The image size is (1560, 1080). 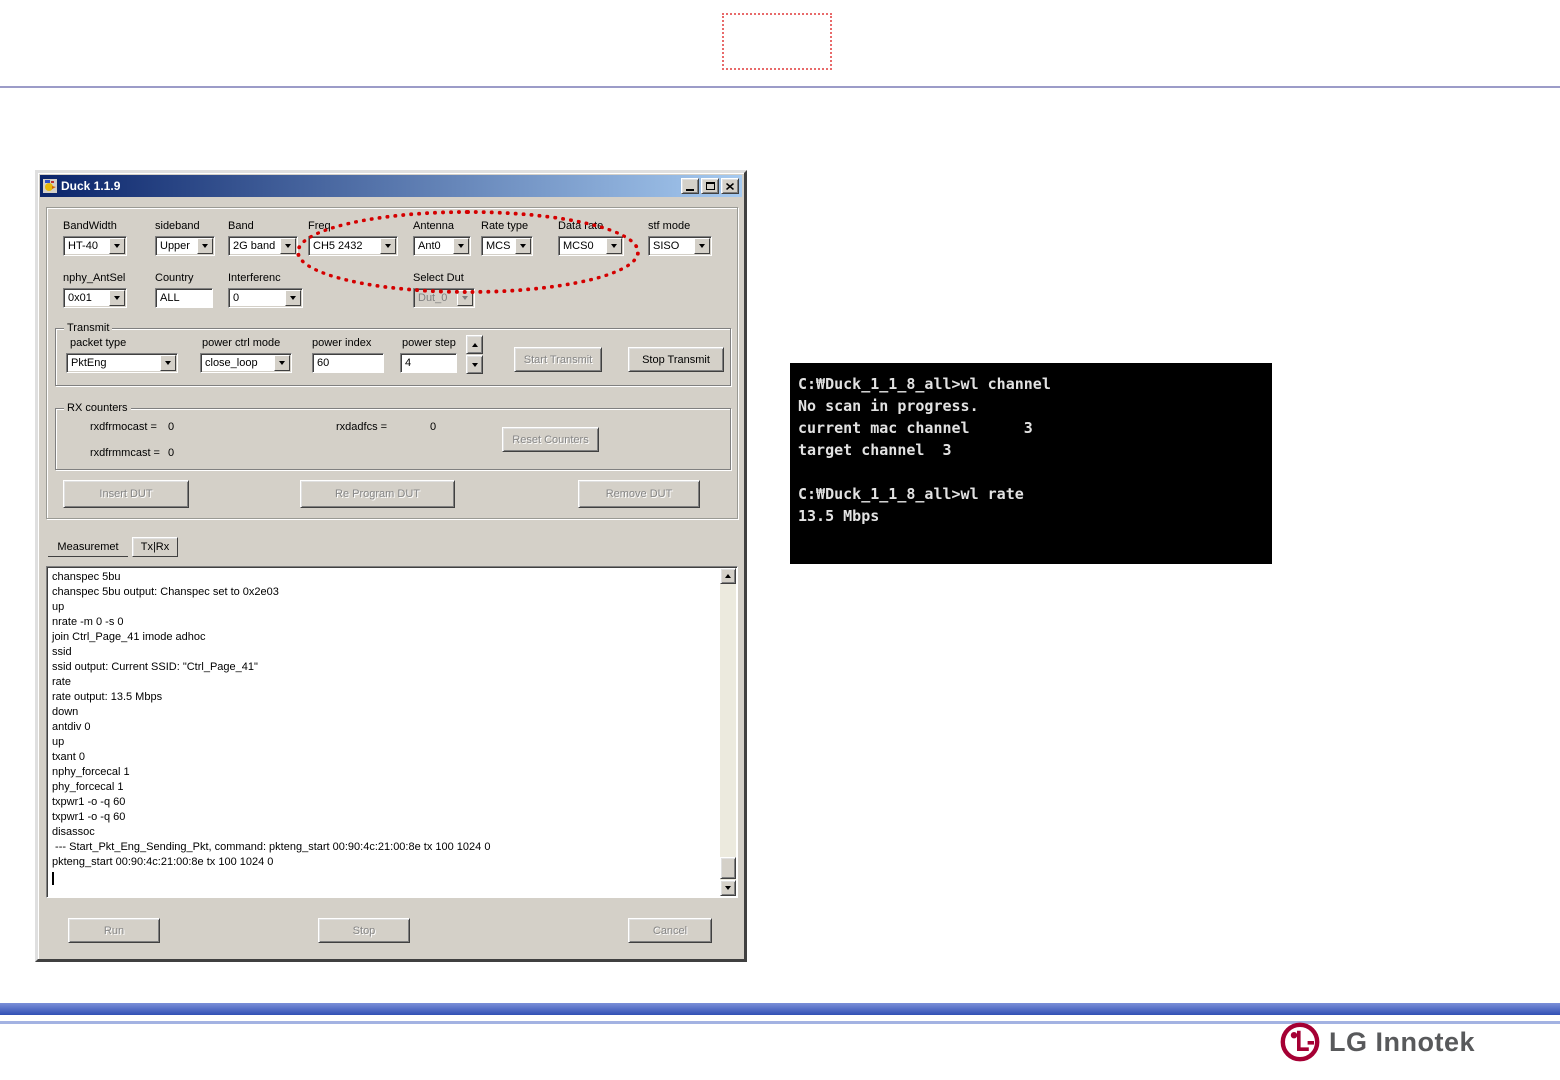 I want to click on minimize-button, so click(x=690, y=186).